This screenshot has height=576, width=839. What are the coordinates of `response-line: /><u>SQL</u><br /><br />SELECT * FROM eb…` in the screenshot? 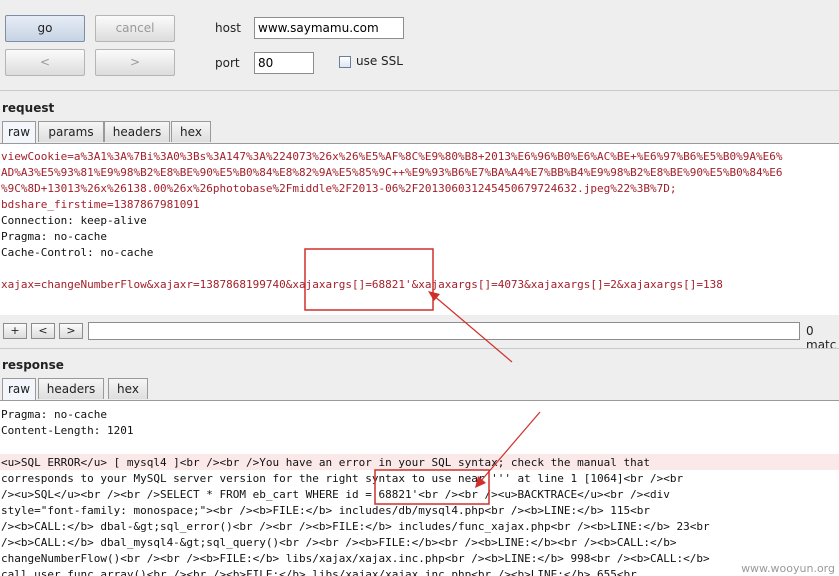 It's located at (335, 494).